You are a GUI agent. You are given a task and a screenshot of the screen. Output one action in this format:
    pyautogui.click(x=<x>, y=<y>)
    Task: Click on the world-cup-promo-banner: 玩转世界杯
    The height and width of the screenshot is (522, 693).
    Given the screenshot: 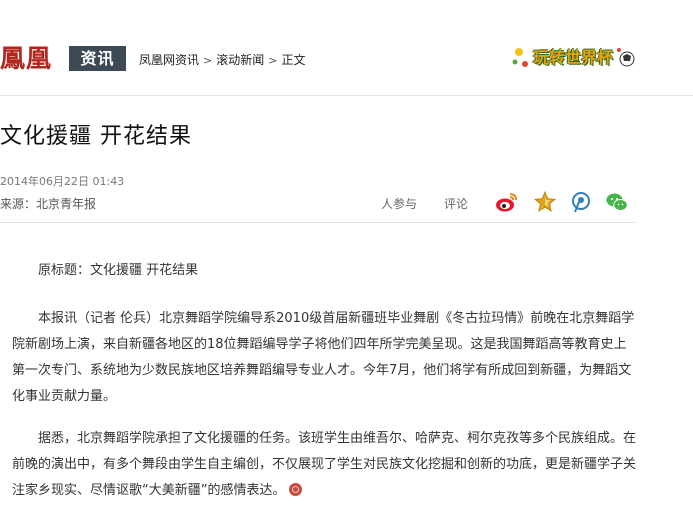 What is the action you would take?
    pyautogui.click(x=574, y=58)
    